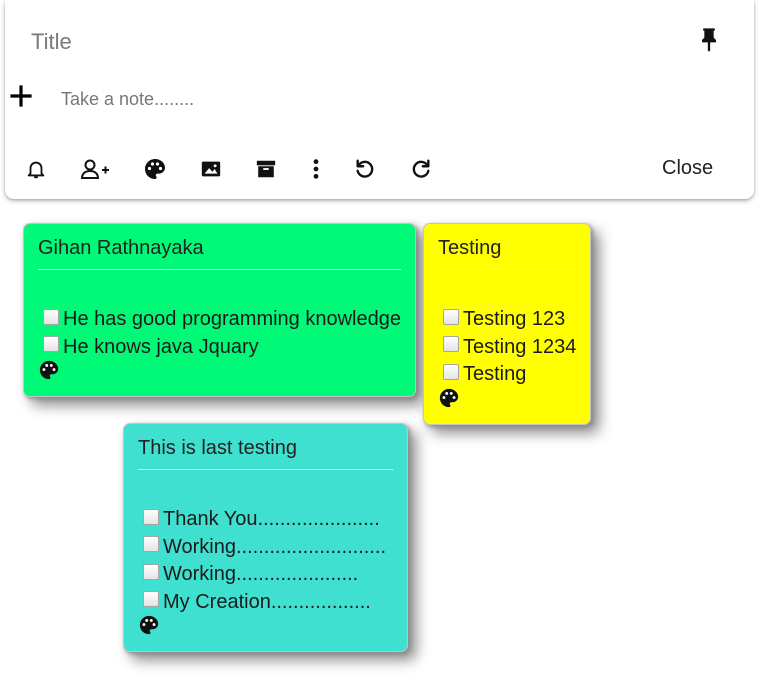  I want to click on note-card: Testing Testing 123 Testing 1234 Testing, so click(507, 324).